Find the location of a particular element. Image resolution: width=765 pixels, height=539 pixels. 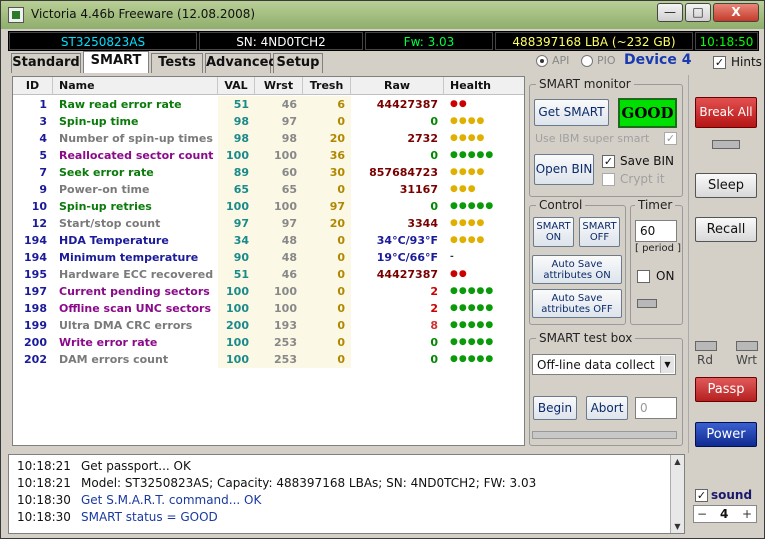

scroll-down-icon: ▼ is located at coordinates (677, 526).